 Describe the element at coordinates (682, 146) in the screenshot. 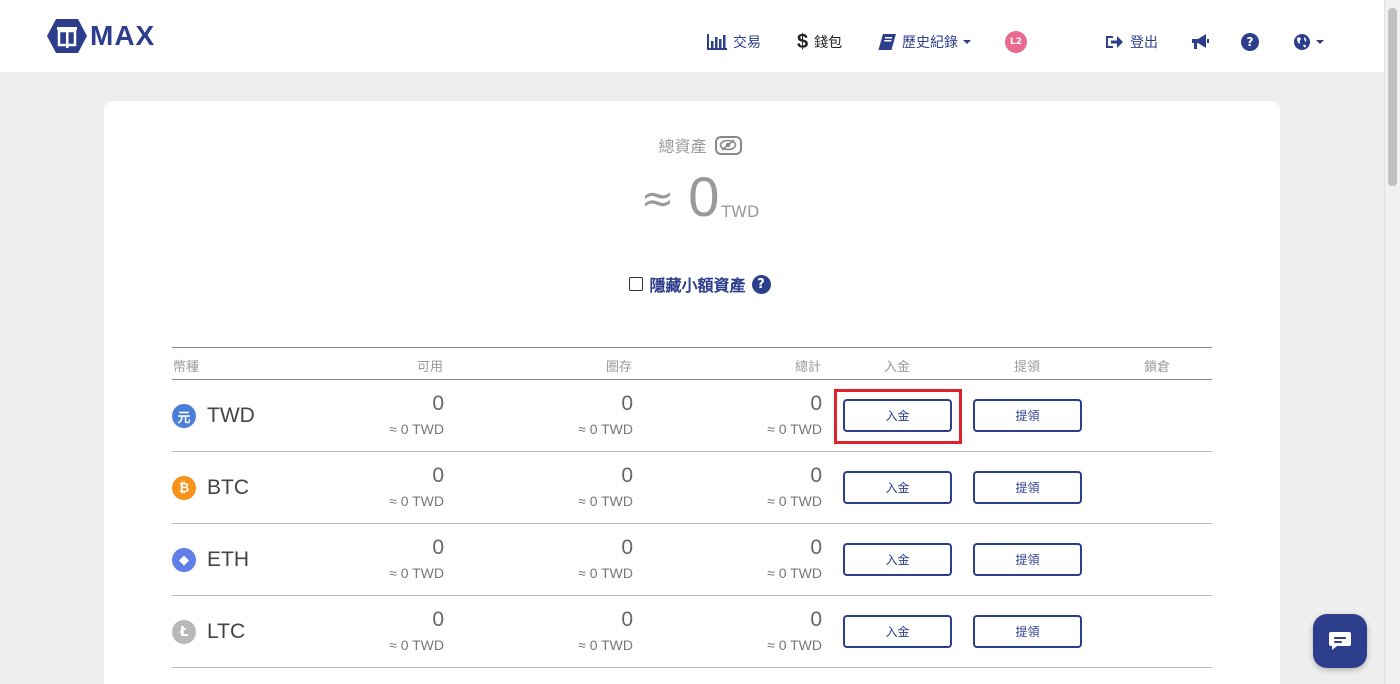

I see `total-assets-label: 總資產` at that location.